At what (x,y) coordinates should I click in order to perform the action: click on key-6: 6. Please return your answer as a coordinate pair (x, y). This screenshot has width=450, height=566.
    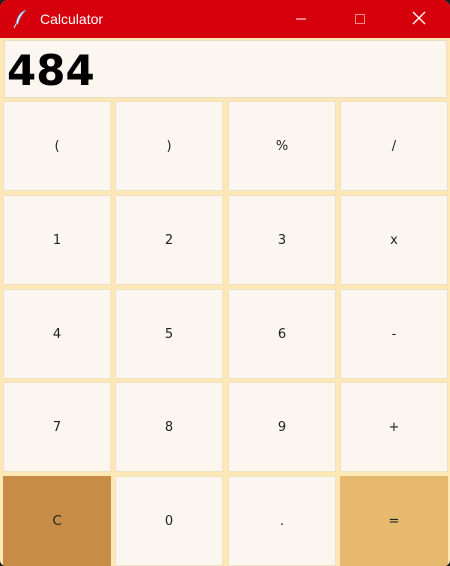
    Looking at the image, I should click on (282, 334).